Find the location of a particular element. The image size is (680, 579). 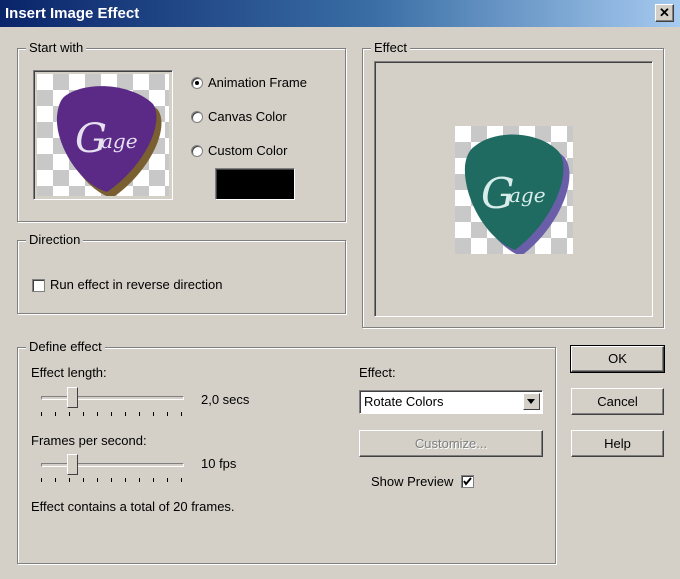

effect-type-select: Rotate Colors is located at coordinates (451, 402).